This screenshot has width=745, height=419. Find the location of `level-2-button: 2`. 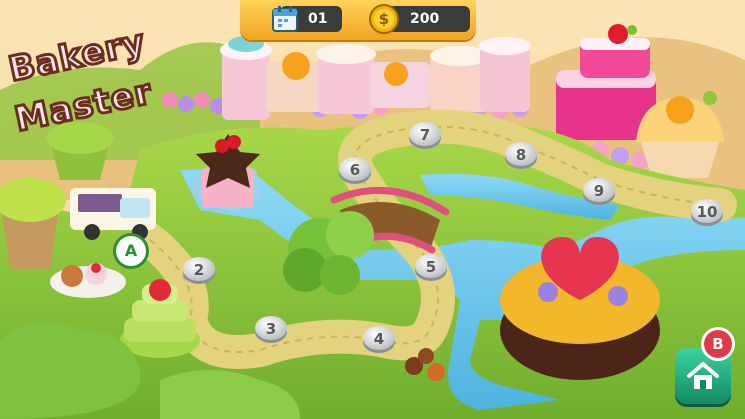

level-2-button: 2 is located at coordinates (199, 270).